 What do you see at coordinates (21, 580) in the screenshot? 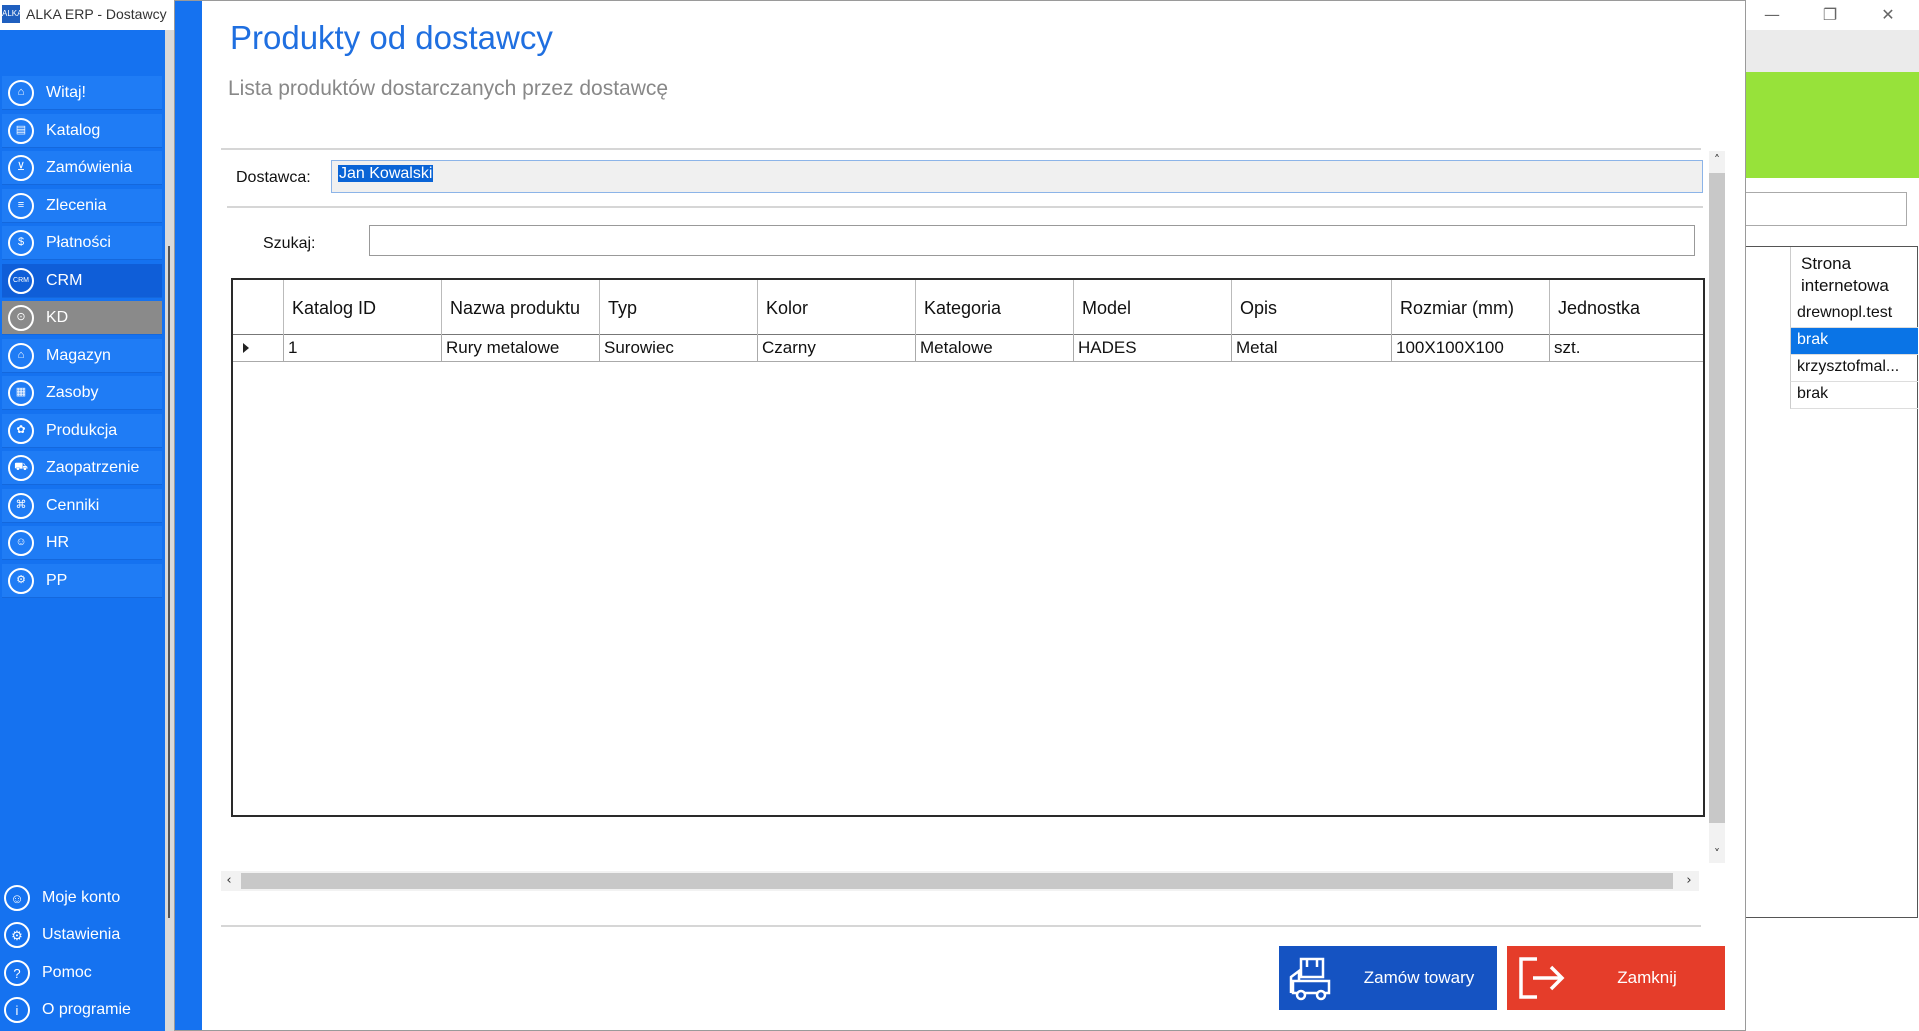
I see `pp-icon: ⚙` at bounding box center [21, 580].